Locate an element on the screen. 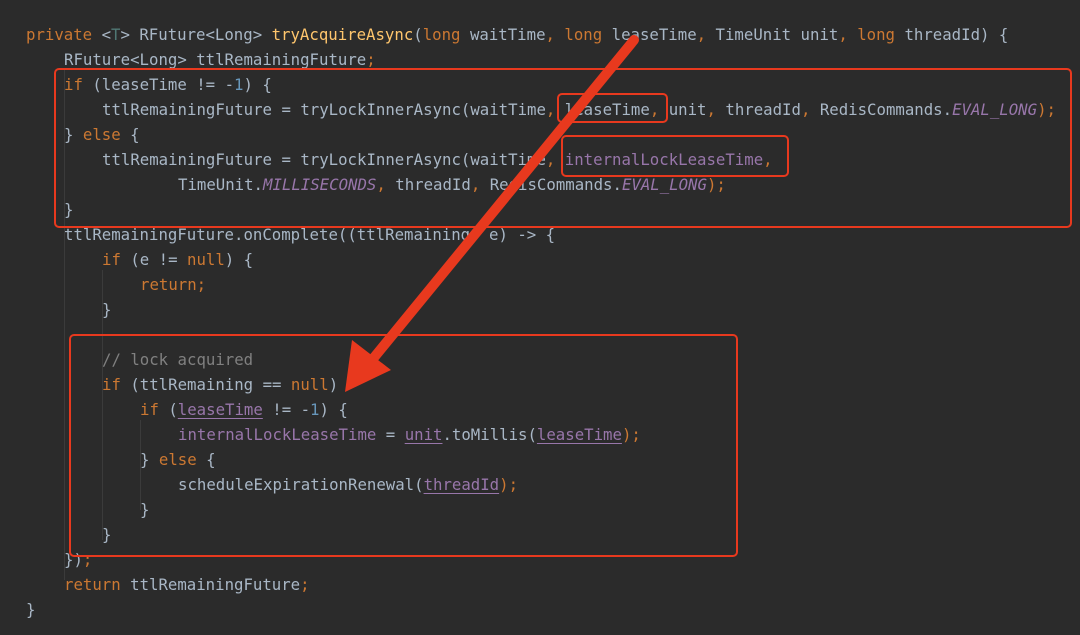  arrow-shaft is located at coordinates (503, 200).